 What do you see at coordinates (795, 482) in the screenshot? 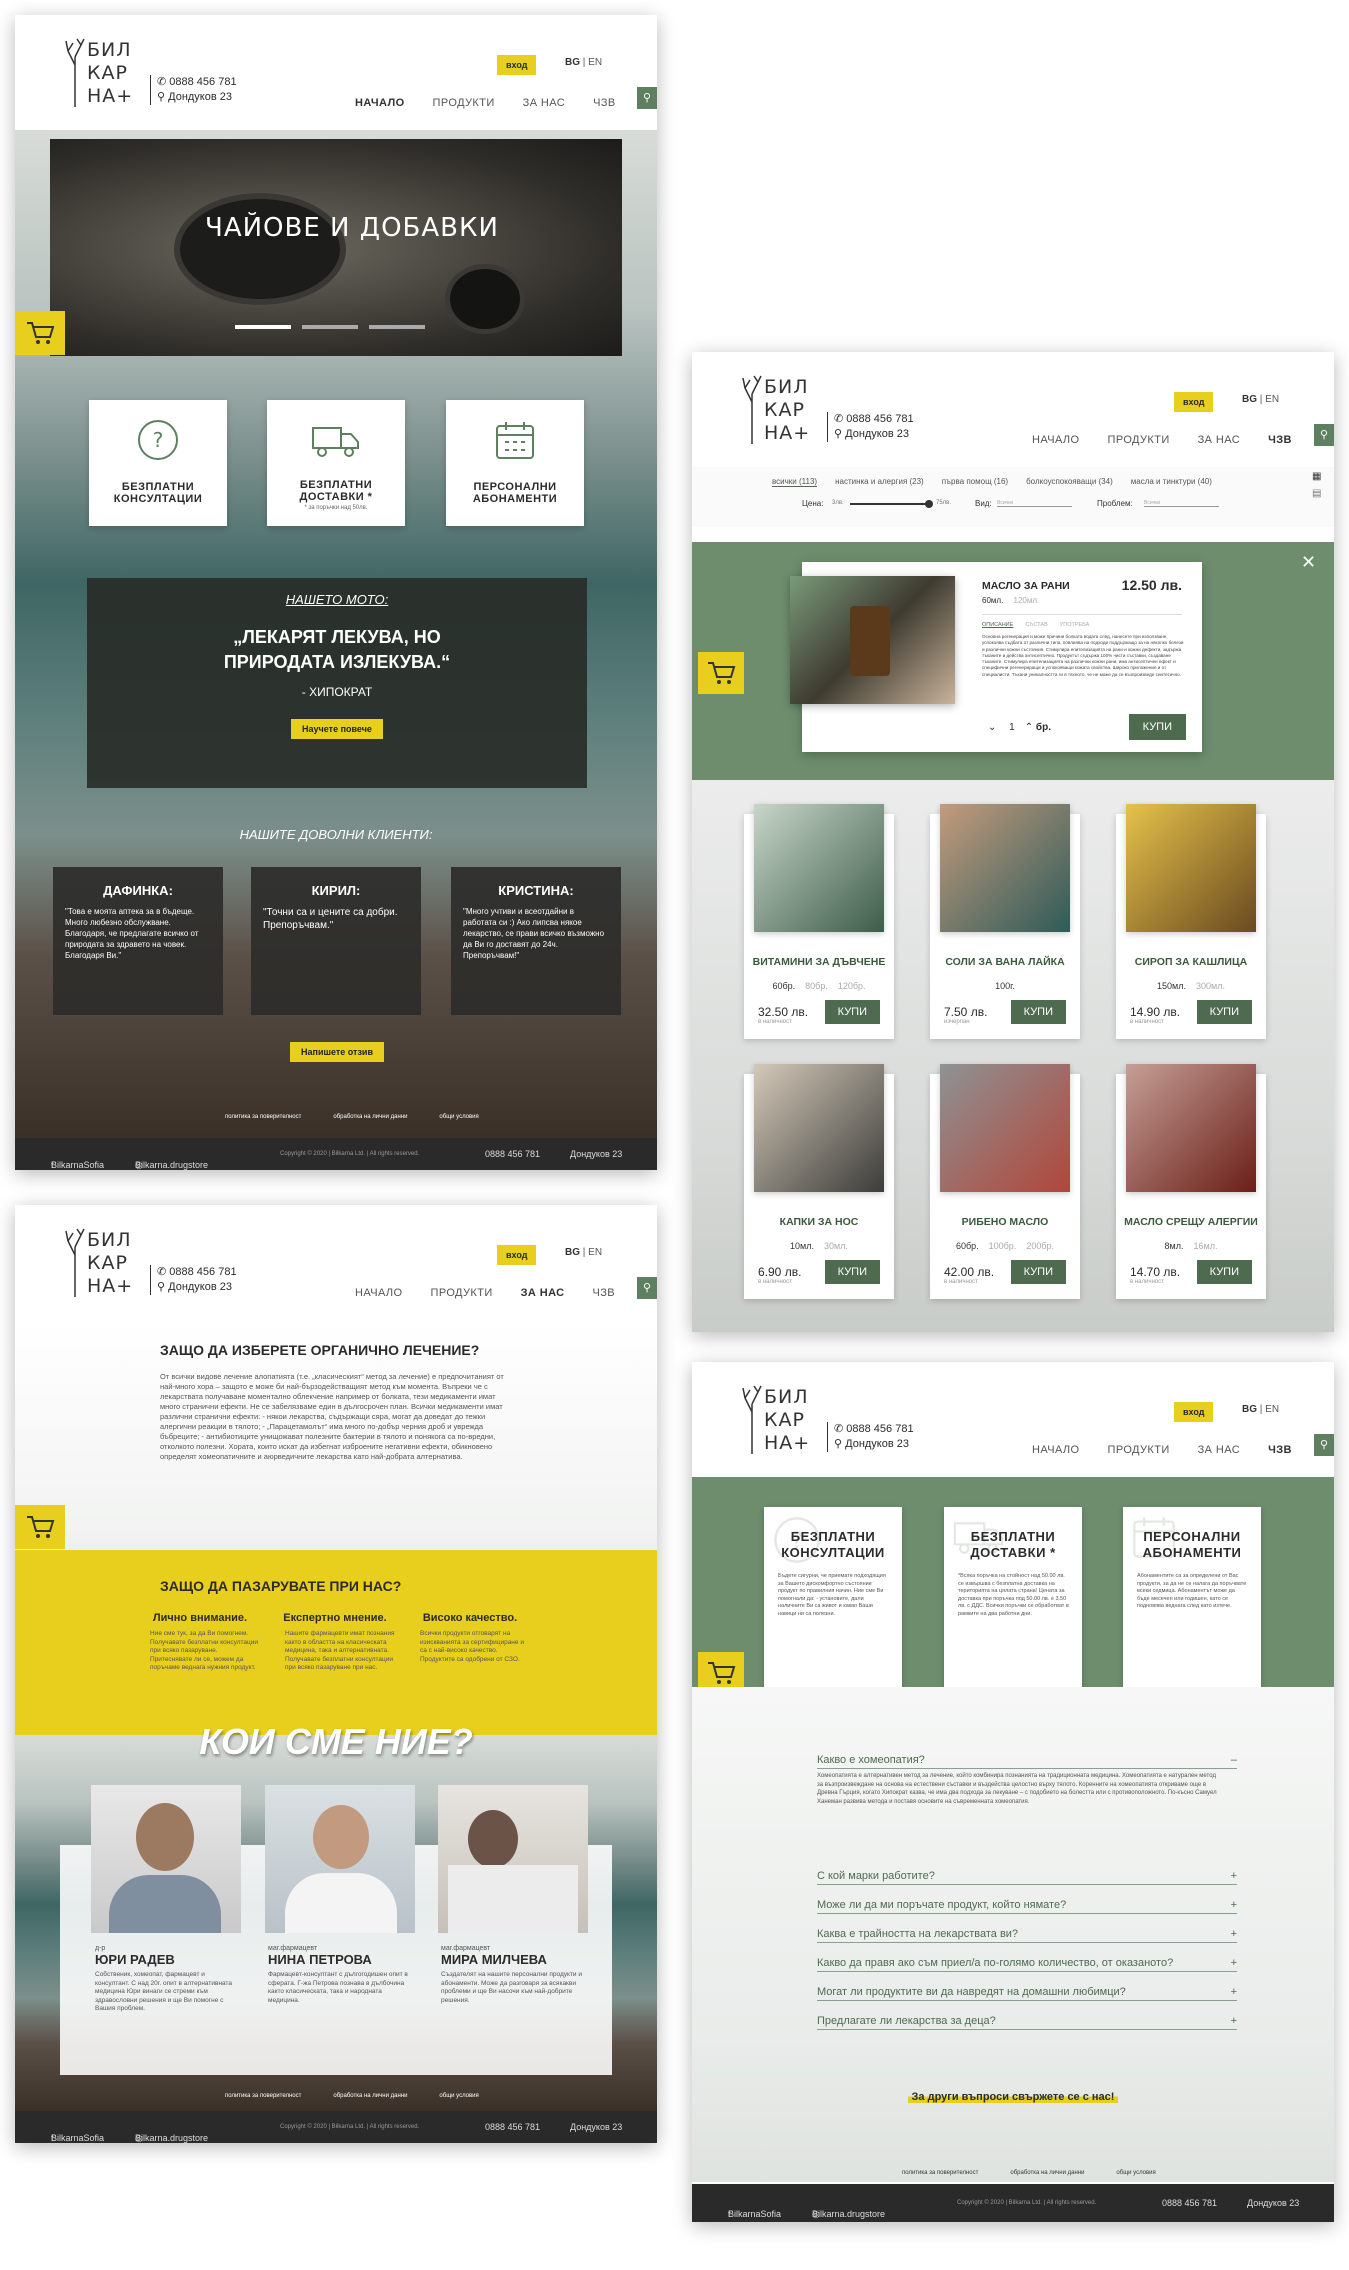
I see `filter-all: всички (113)` at bounding box center [795, 482].